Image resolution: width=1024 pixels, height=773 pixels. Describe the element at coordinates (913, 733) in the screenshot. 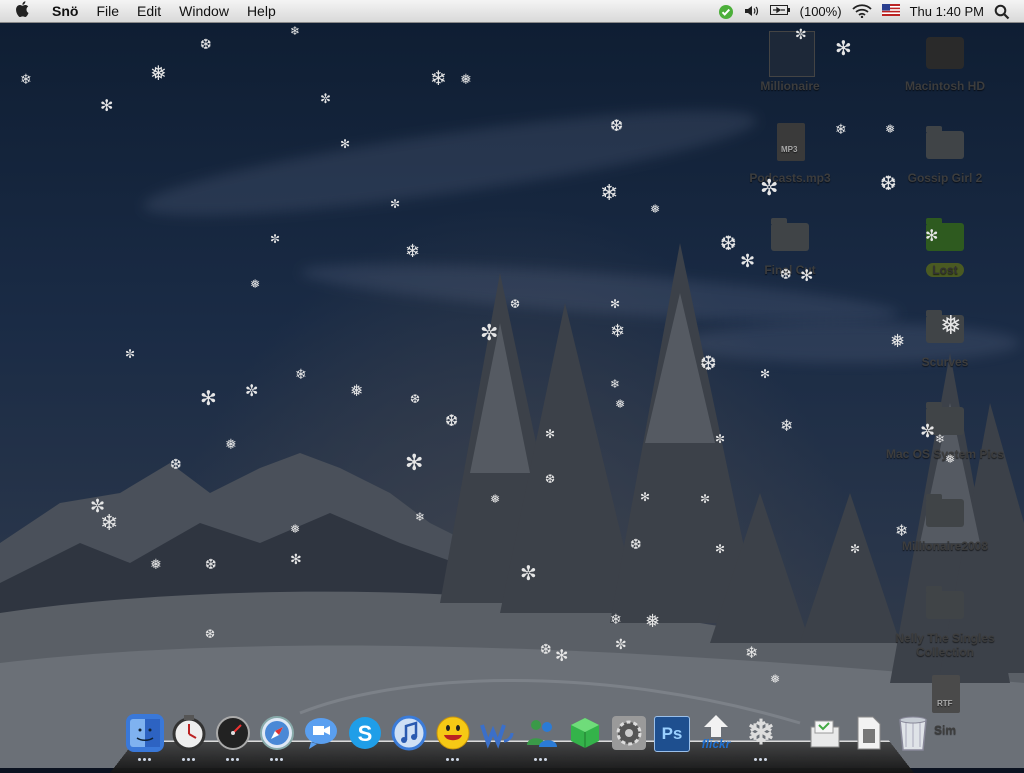

I see `trash-icon` at that location.